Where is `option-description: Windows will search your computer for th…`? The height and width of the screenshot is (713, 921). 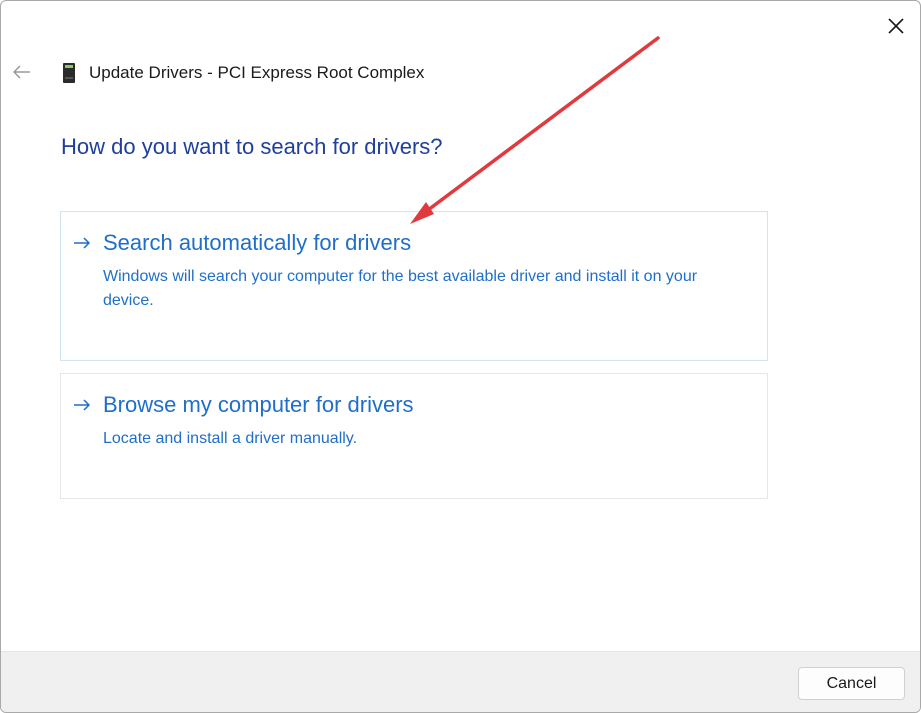 option-description: Windows will search your computer for th… is located at coordinates (400, 288).